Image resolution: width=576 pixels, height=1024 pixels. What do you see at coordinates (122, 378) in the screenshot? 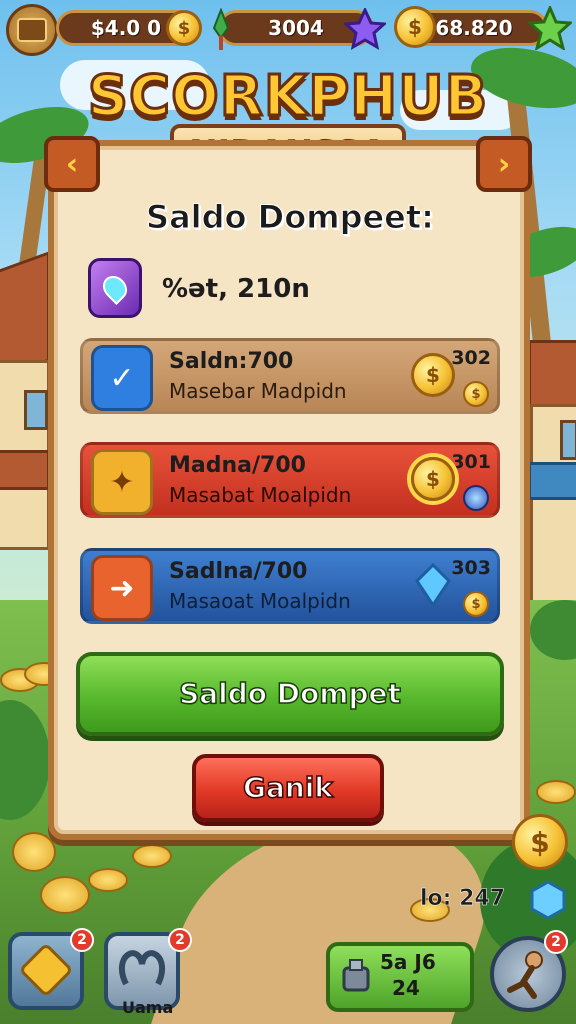
I see `check-badge-icon: ✓` at bounding box center [122, 378].